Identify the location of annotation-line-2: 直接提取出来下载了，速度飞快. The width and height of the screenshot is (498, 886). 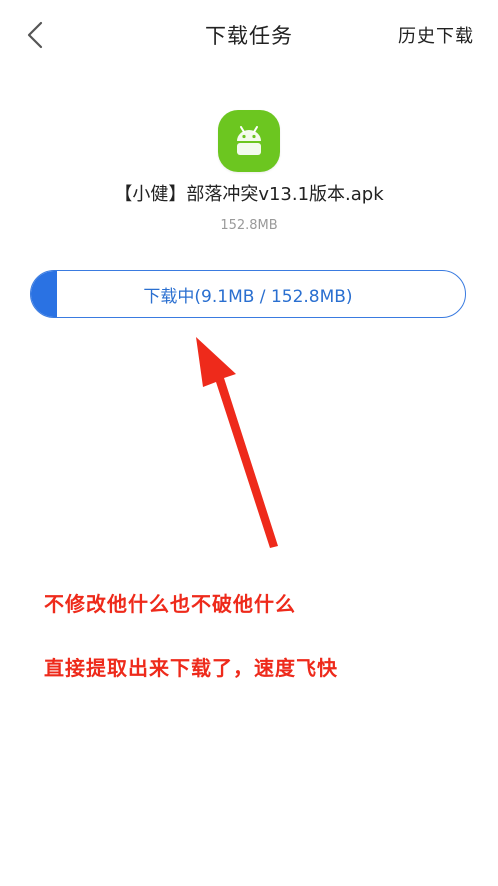
(191, 668).